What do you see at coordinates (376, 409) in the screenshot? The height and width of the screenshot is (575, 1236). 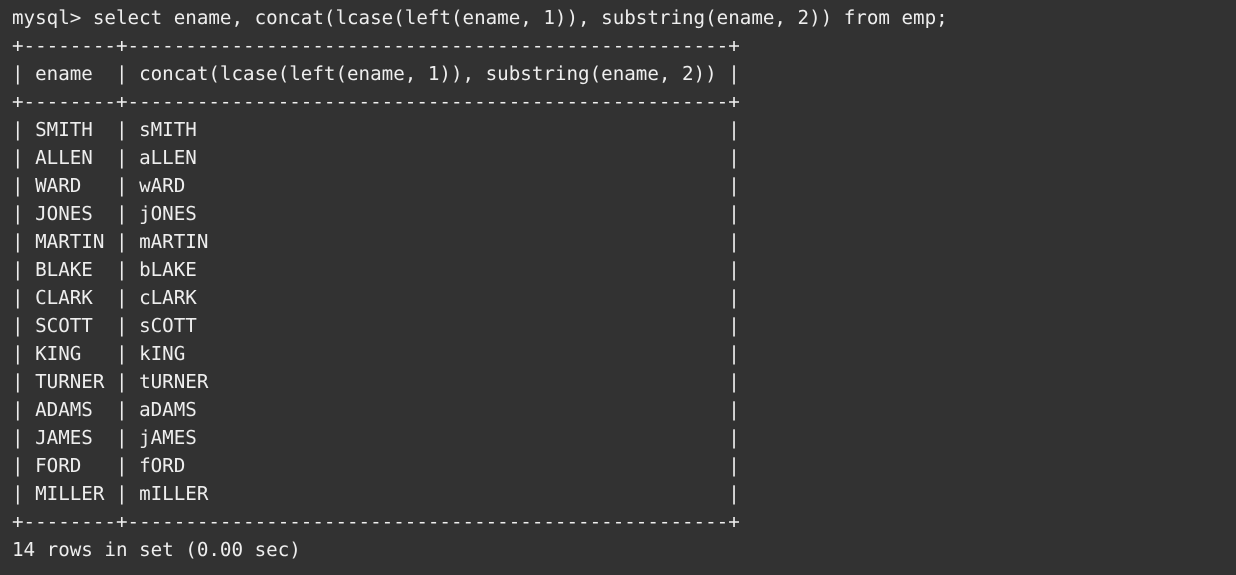 I see `table-row: | ADAMS | aDAMS |` at bounding box center [376, 409].